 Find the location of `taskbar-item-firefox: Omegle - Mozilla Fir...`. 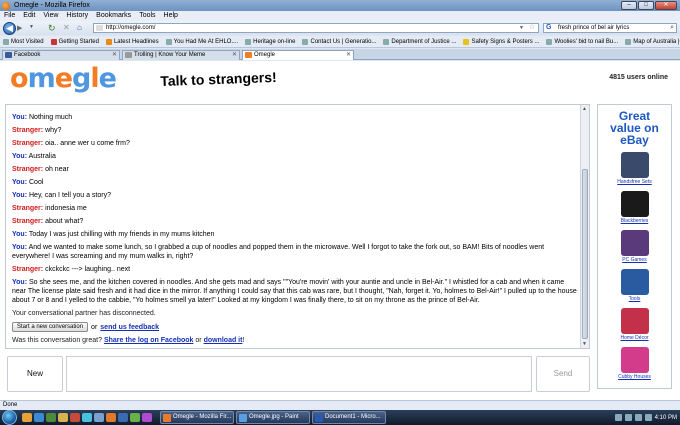

taskbar-item-firefox: Omegle - Mozilla Fir... is located at coordinates (197, 417).